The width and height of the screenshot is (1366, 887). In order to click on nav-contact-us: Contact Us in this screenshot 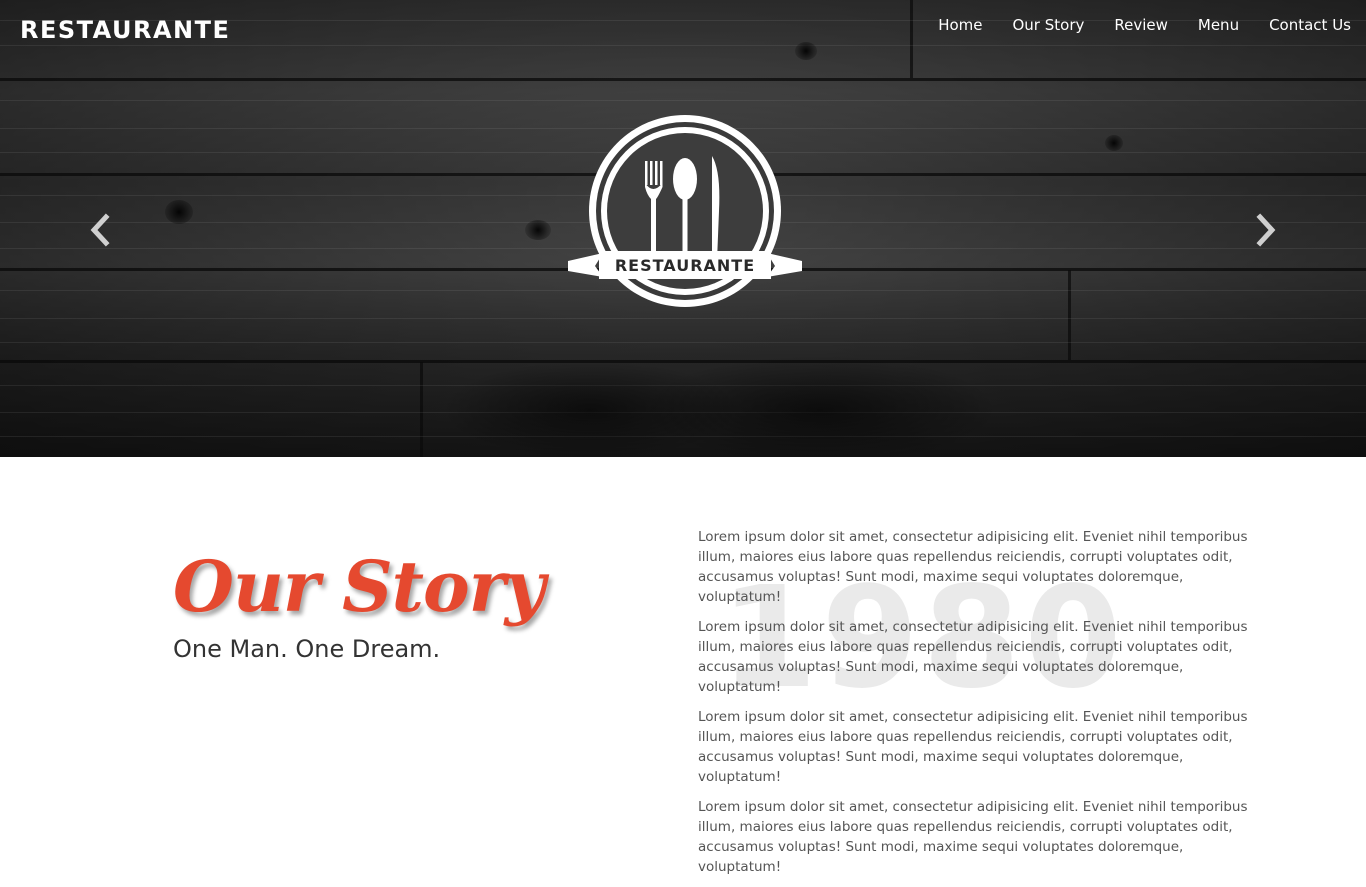, I will do `click(1310, 25)`.